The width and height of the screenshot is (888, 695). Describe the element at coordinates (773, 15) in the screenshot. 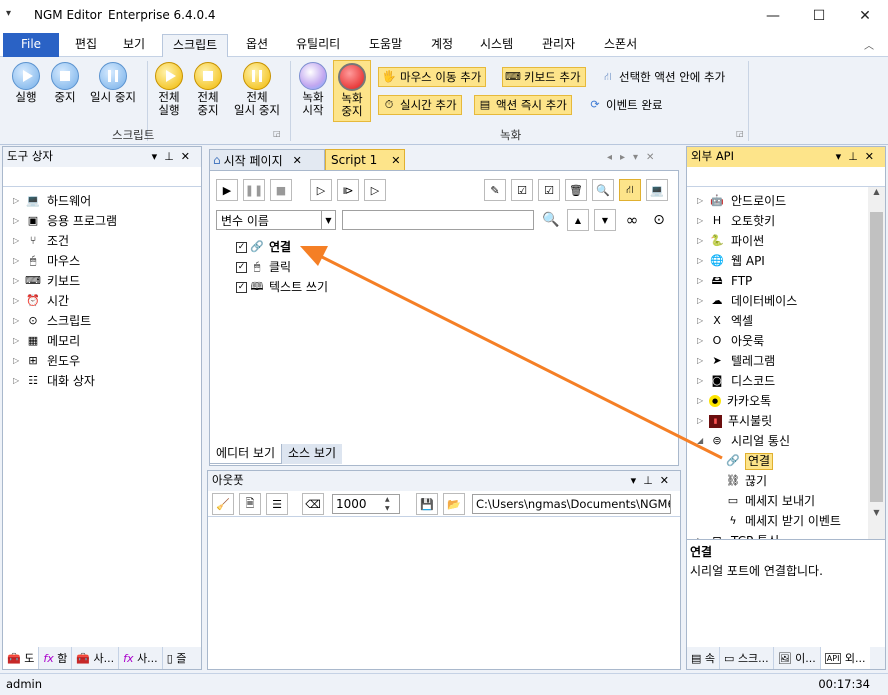

I see `minimize-button: —` at that location.